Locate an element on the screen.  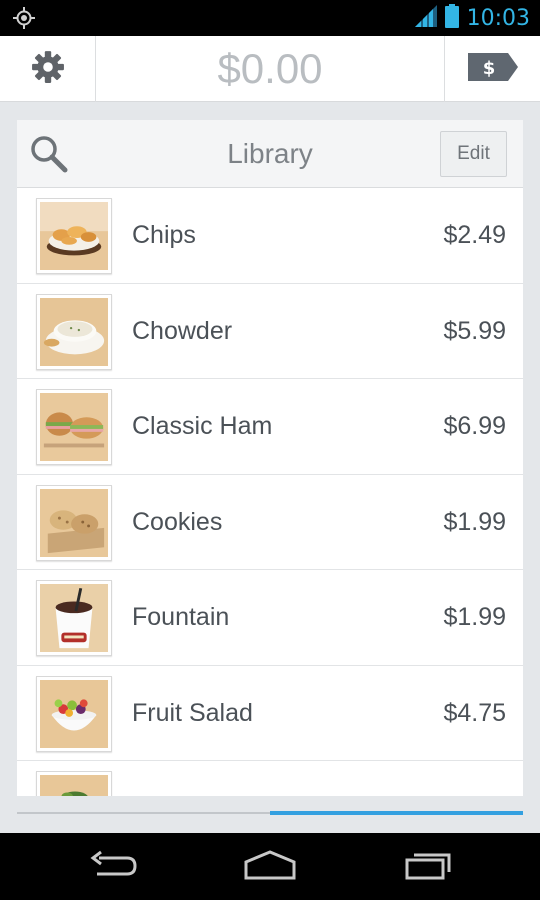
item-thumbnail-fruit-salad is located at coordinates (74, 713).